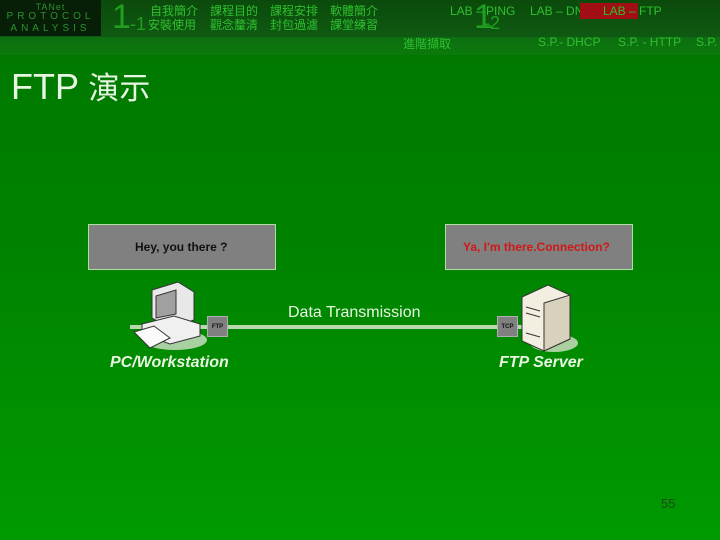 The height and width of the screenshot is (540, 720). I want to click on nav-filter: 封包過濾, so click(294, 25).